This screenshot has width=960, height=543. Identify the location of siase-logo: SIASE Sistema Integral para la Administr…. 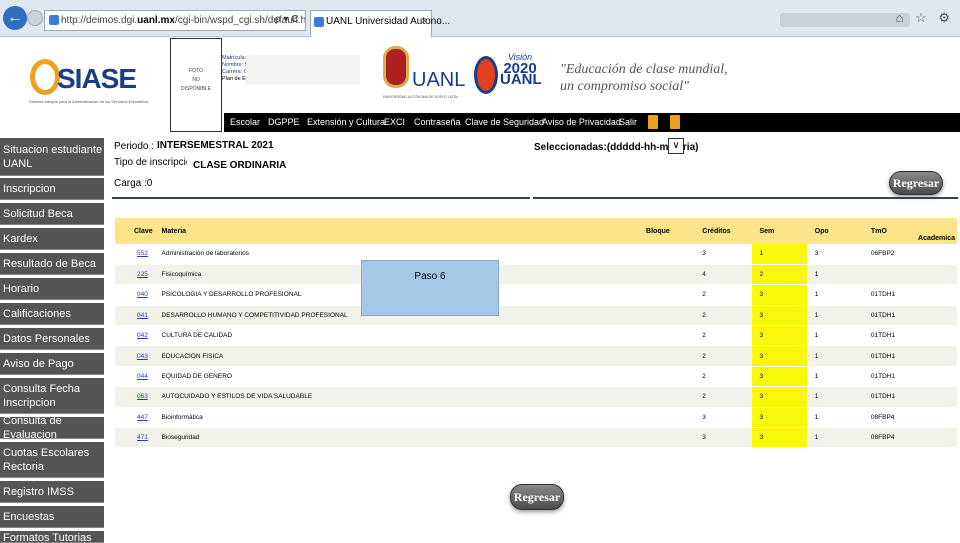
(87, 84).